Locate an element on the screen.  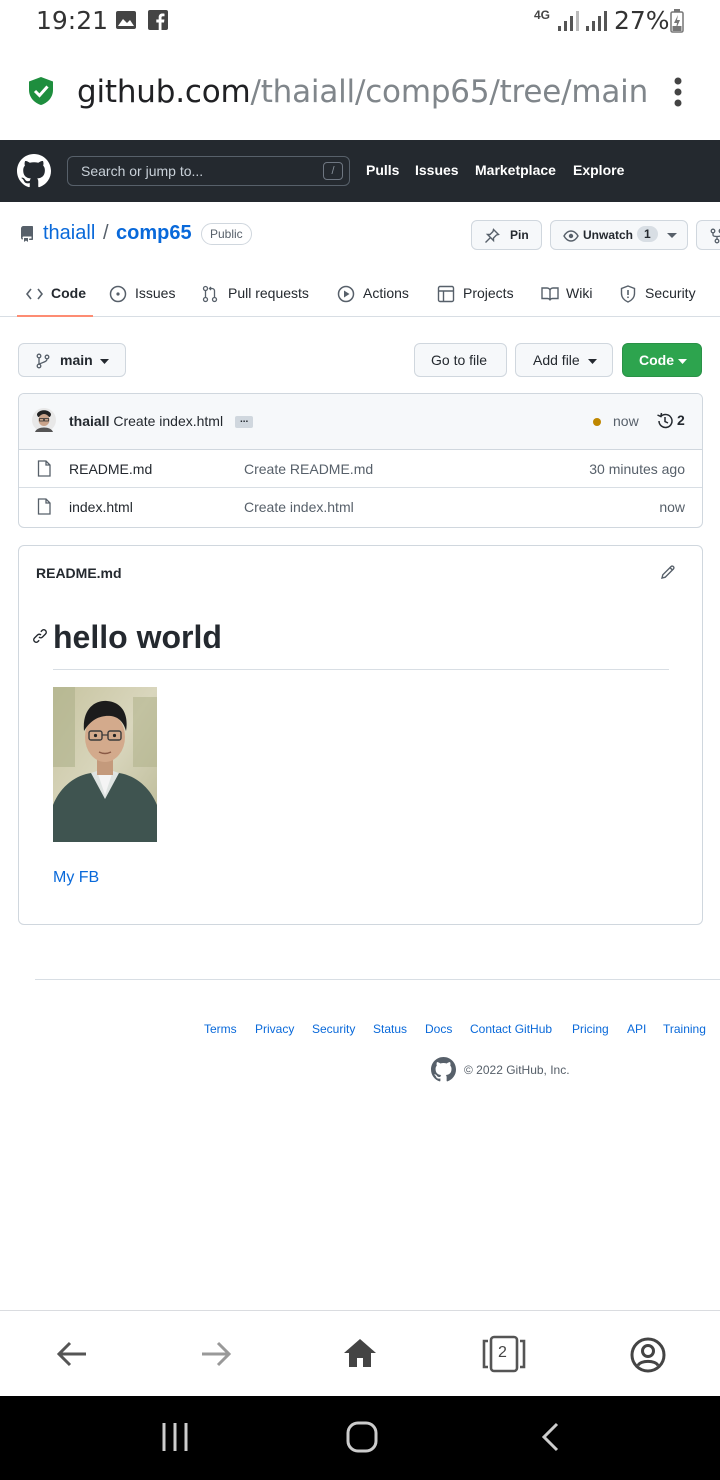
fork-button is located at coordinates (708, 235).